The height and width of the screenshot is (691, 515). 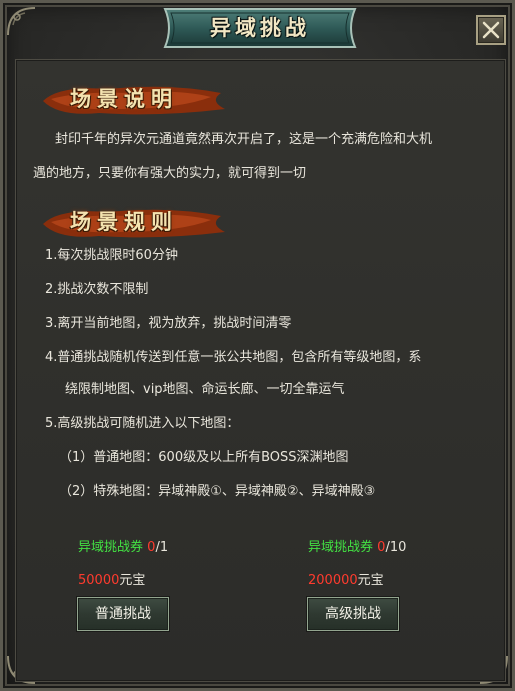 I want to click on close-button, so click(x=491, y=30).